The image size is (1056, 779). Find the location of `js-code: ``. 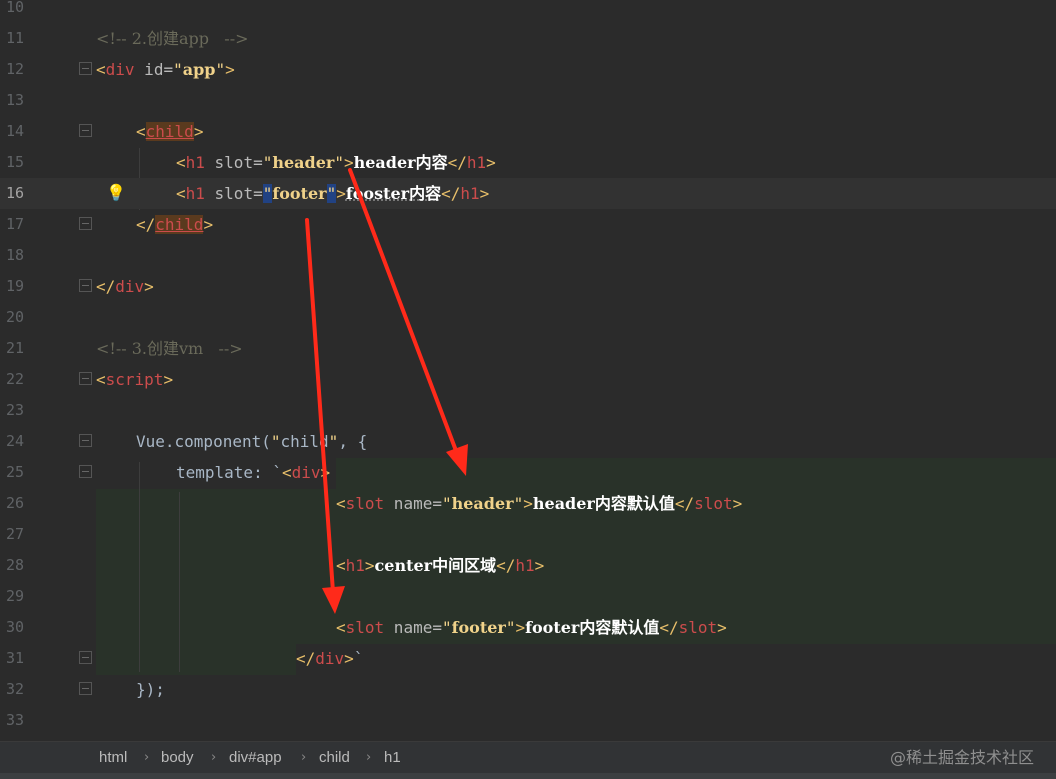

js-code: ` is located at coordinates (358, 658).